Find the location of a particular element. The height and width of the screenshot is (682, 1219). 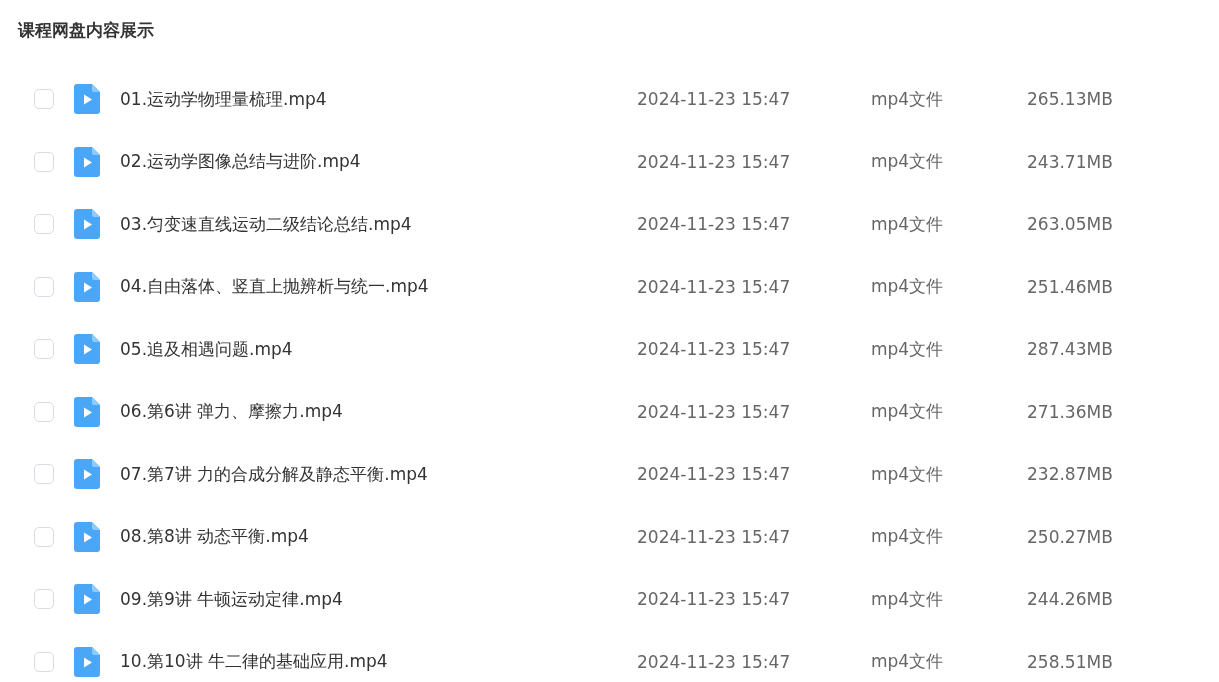

file-name: 05.追及相遇问题.mp4 is located at coordinates (206, 349).